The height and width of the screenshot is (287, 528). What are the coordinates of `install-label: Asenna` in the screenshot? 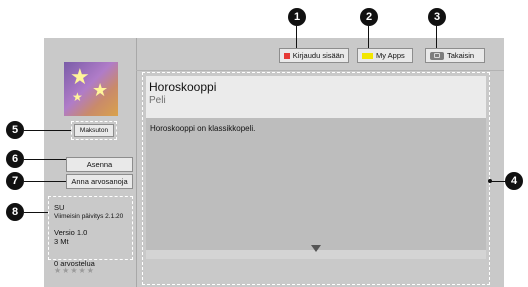 It's located at (99, 164).